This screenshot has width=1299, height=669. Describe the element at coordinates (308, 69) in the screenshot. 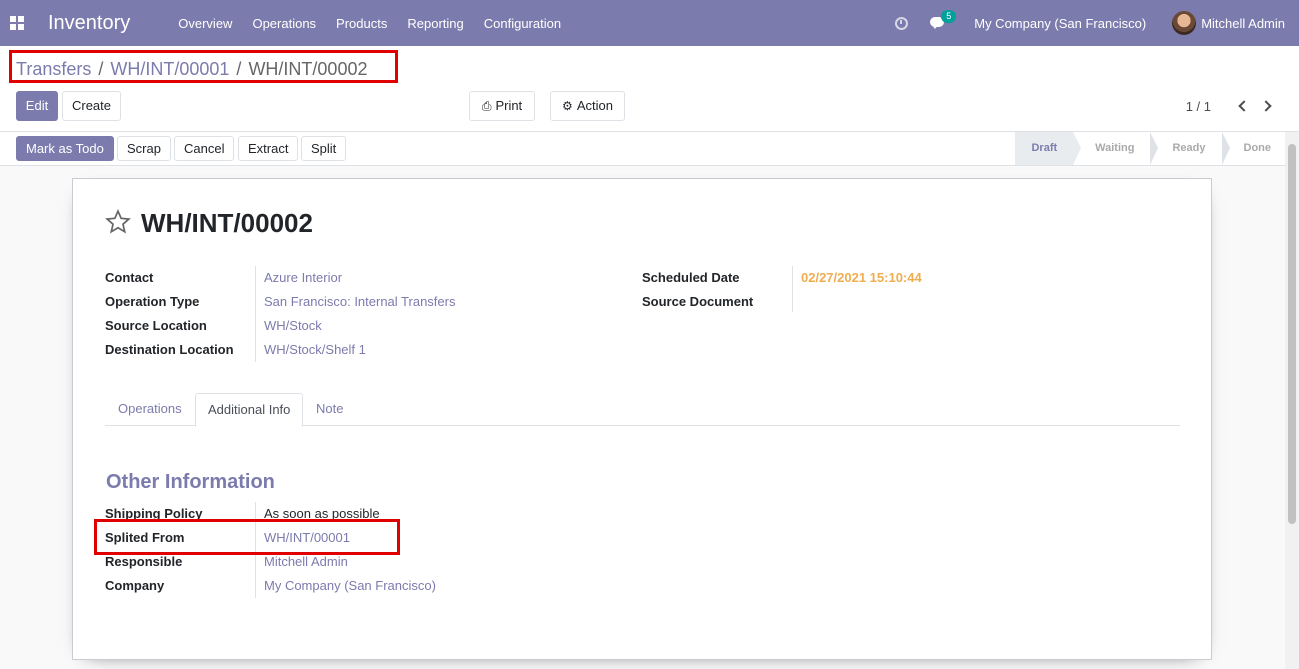

I see `breadcrumb-current: WH/INT/00002` at that location.